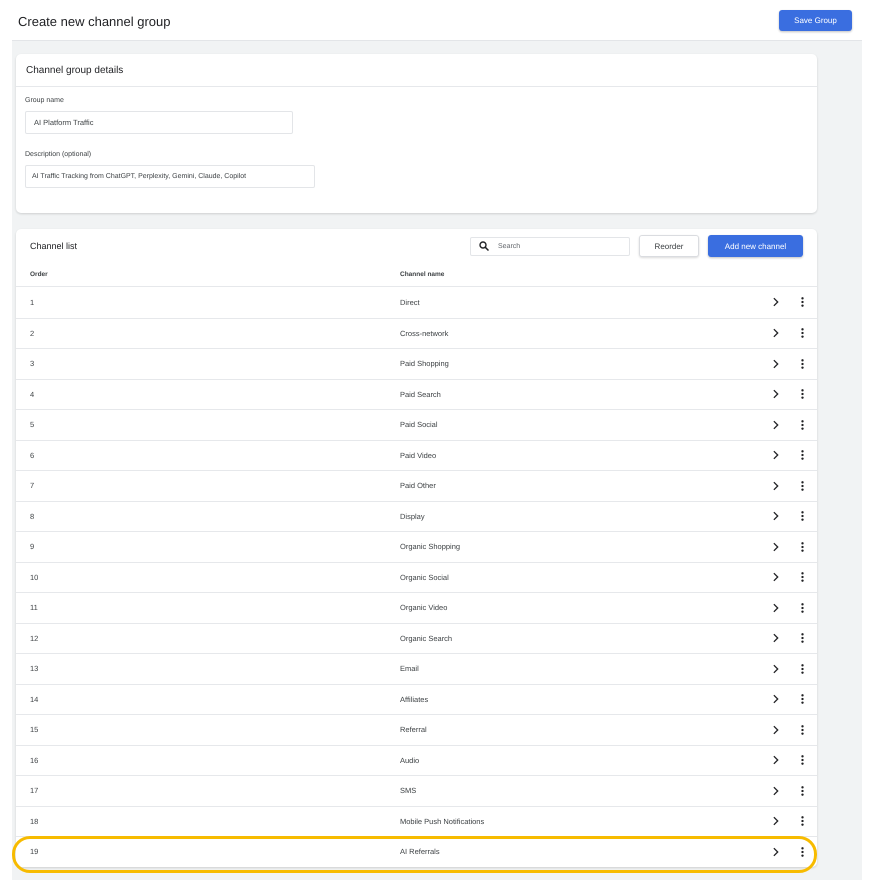 The image size is (874, 880). Describe the element at coordinates (755, 246) in the screenshot. I see `add-channel-button: Add new channel` at that location.